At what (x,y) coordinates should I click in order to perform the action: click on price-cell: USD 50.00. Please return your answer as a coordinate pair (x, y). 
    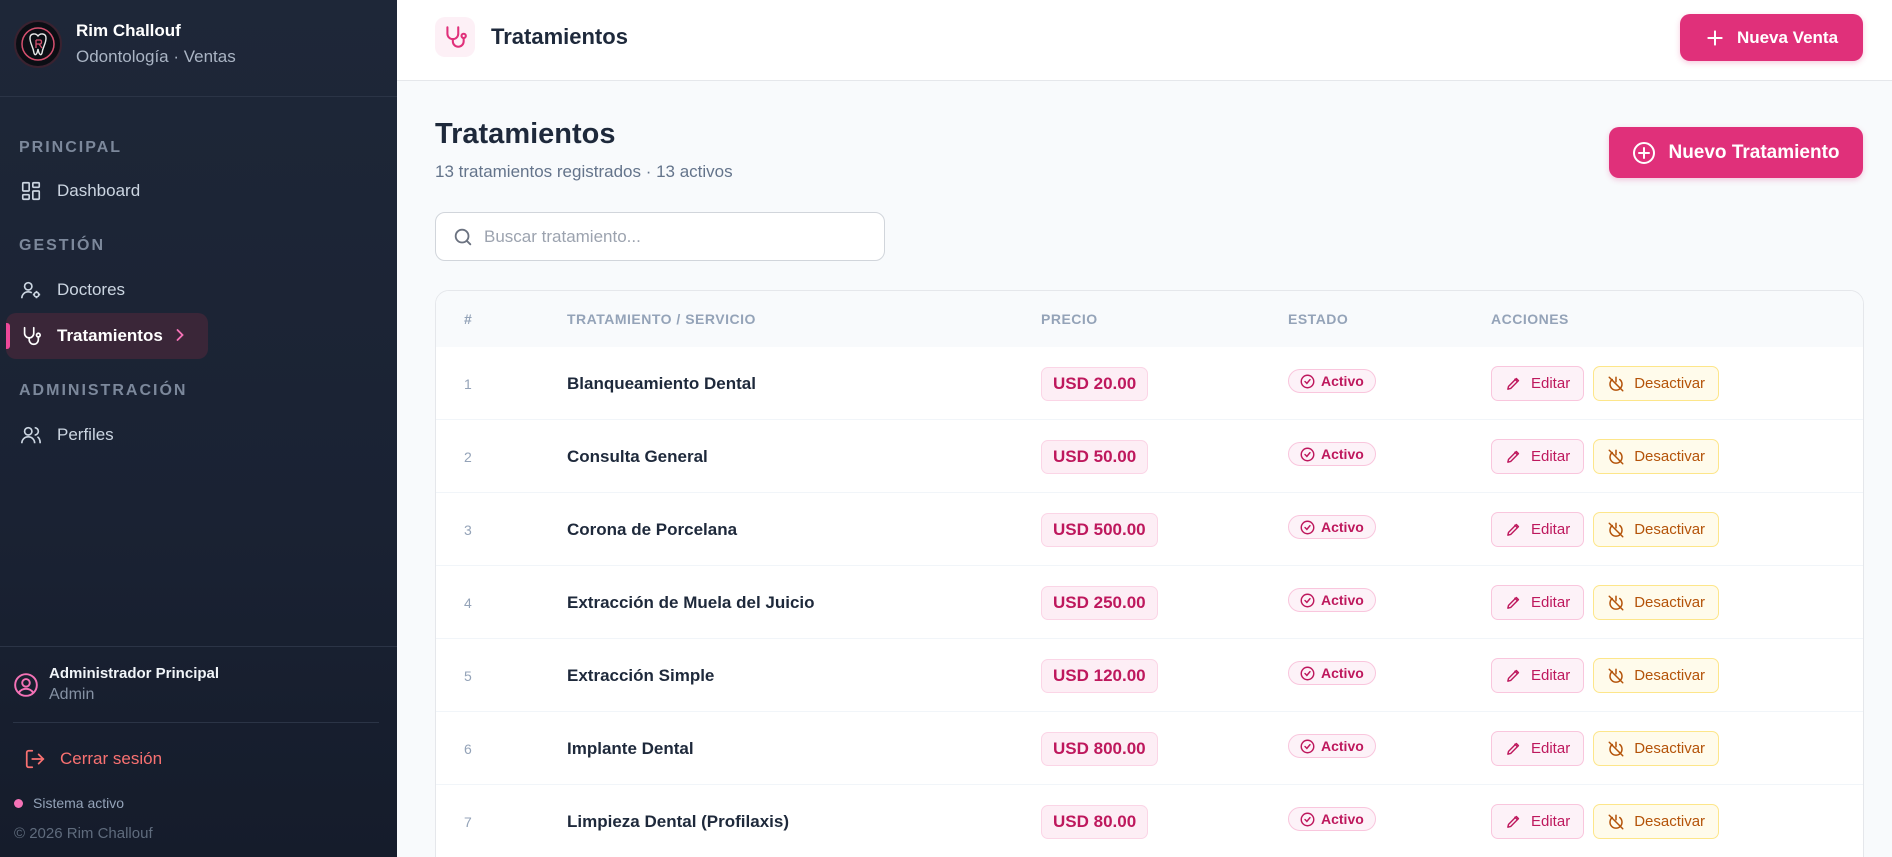
    Looking at the image, I should click on (1095, 456).